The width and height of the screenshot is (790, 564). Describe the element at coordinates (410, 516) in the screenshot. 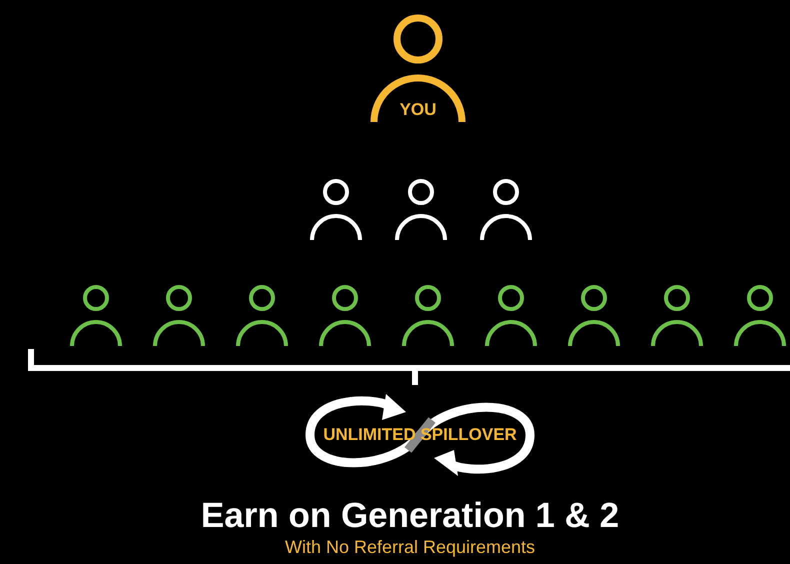

I see `headline: Earn on Generation 1 & 2` at that location.